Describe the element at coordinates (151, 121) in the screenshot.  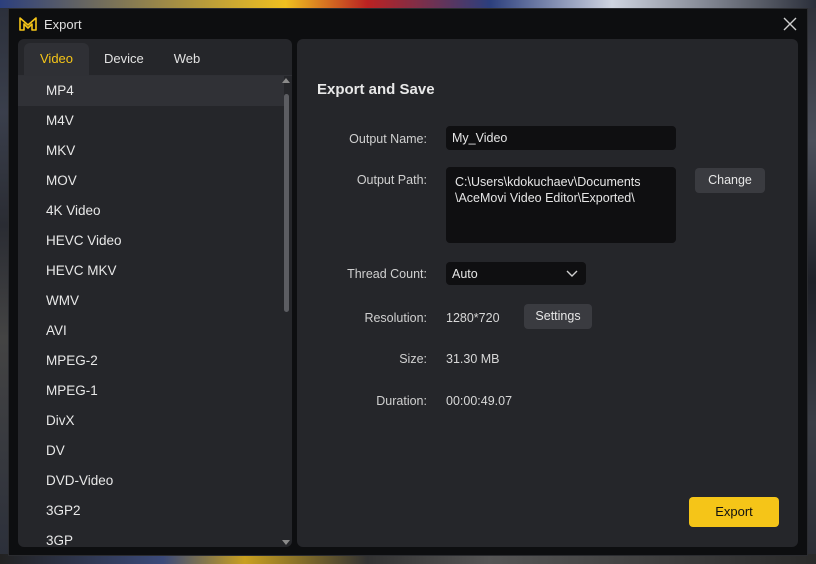
I see `format-item-m4v: M4V` at that location.